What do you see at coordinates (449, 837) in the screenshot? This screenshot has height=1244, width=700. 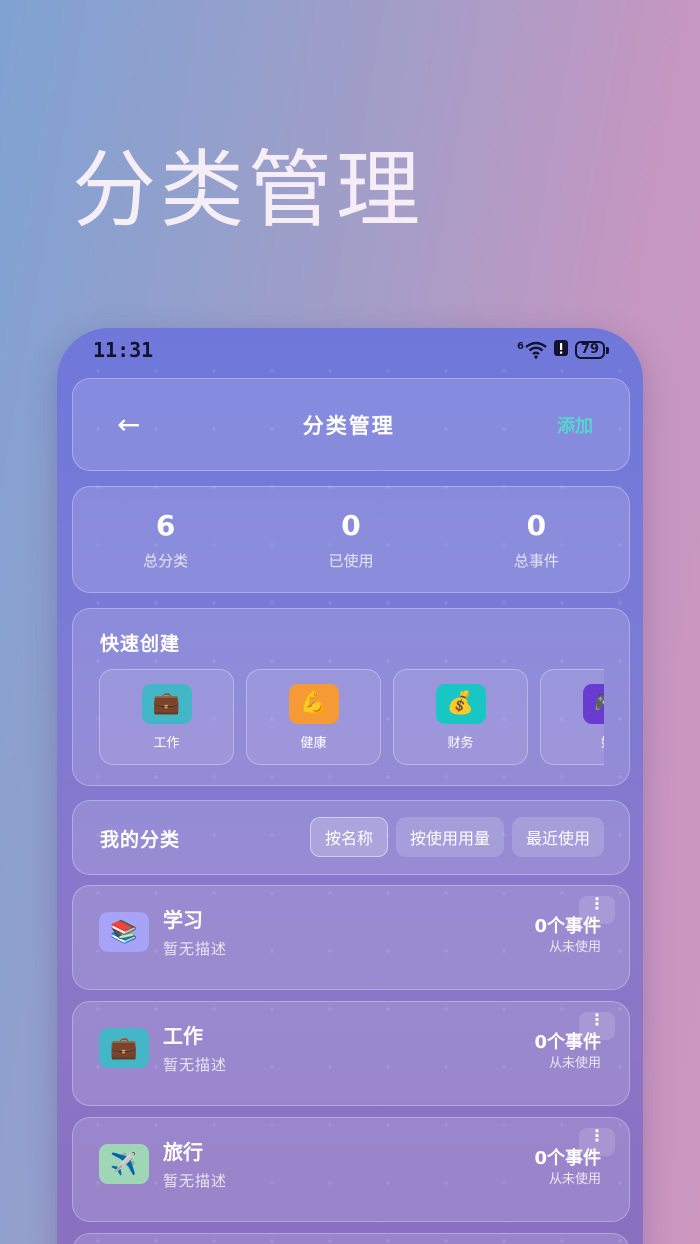 I see `sort-by-usage-button: 按使用用量` at bounding box center [449, 837].